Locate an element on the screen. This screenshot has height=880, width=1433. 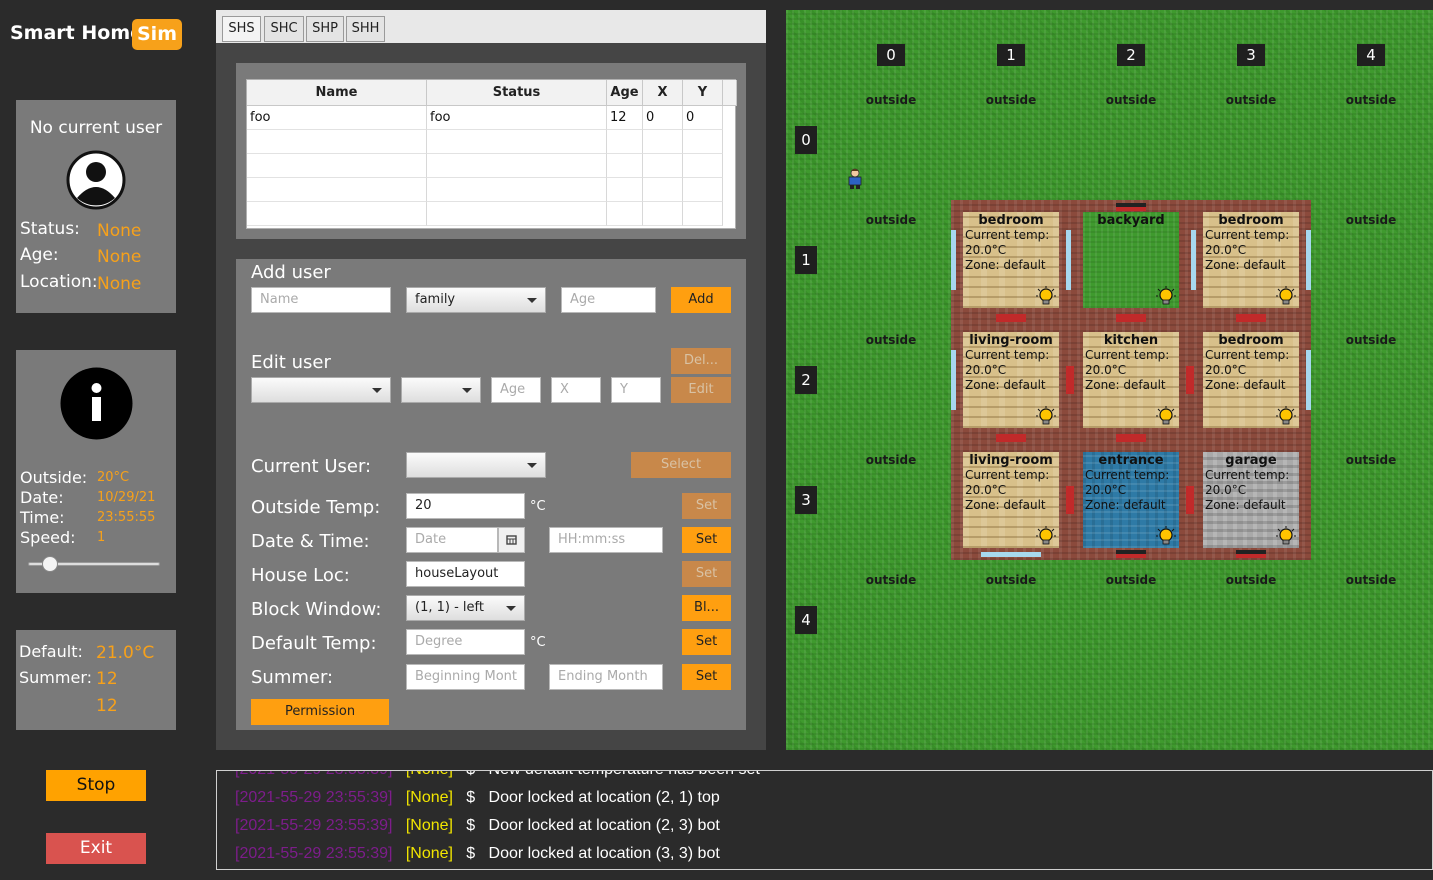
add-user-button: Add is located at coordinates (701, 300).